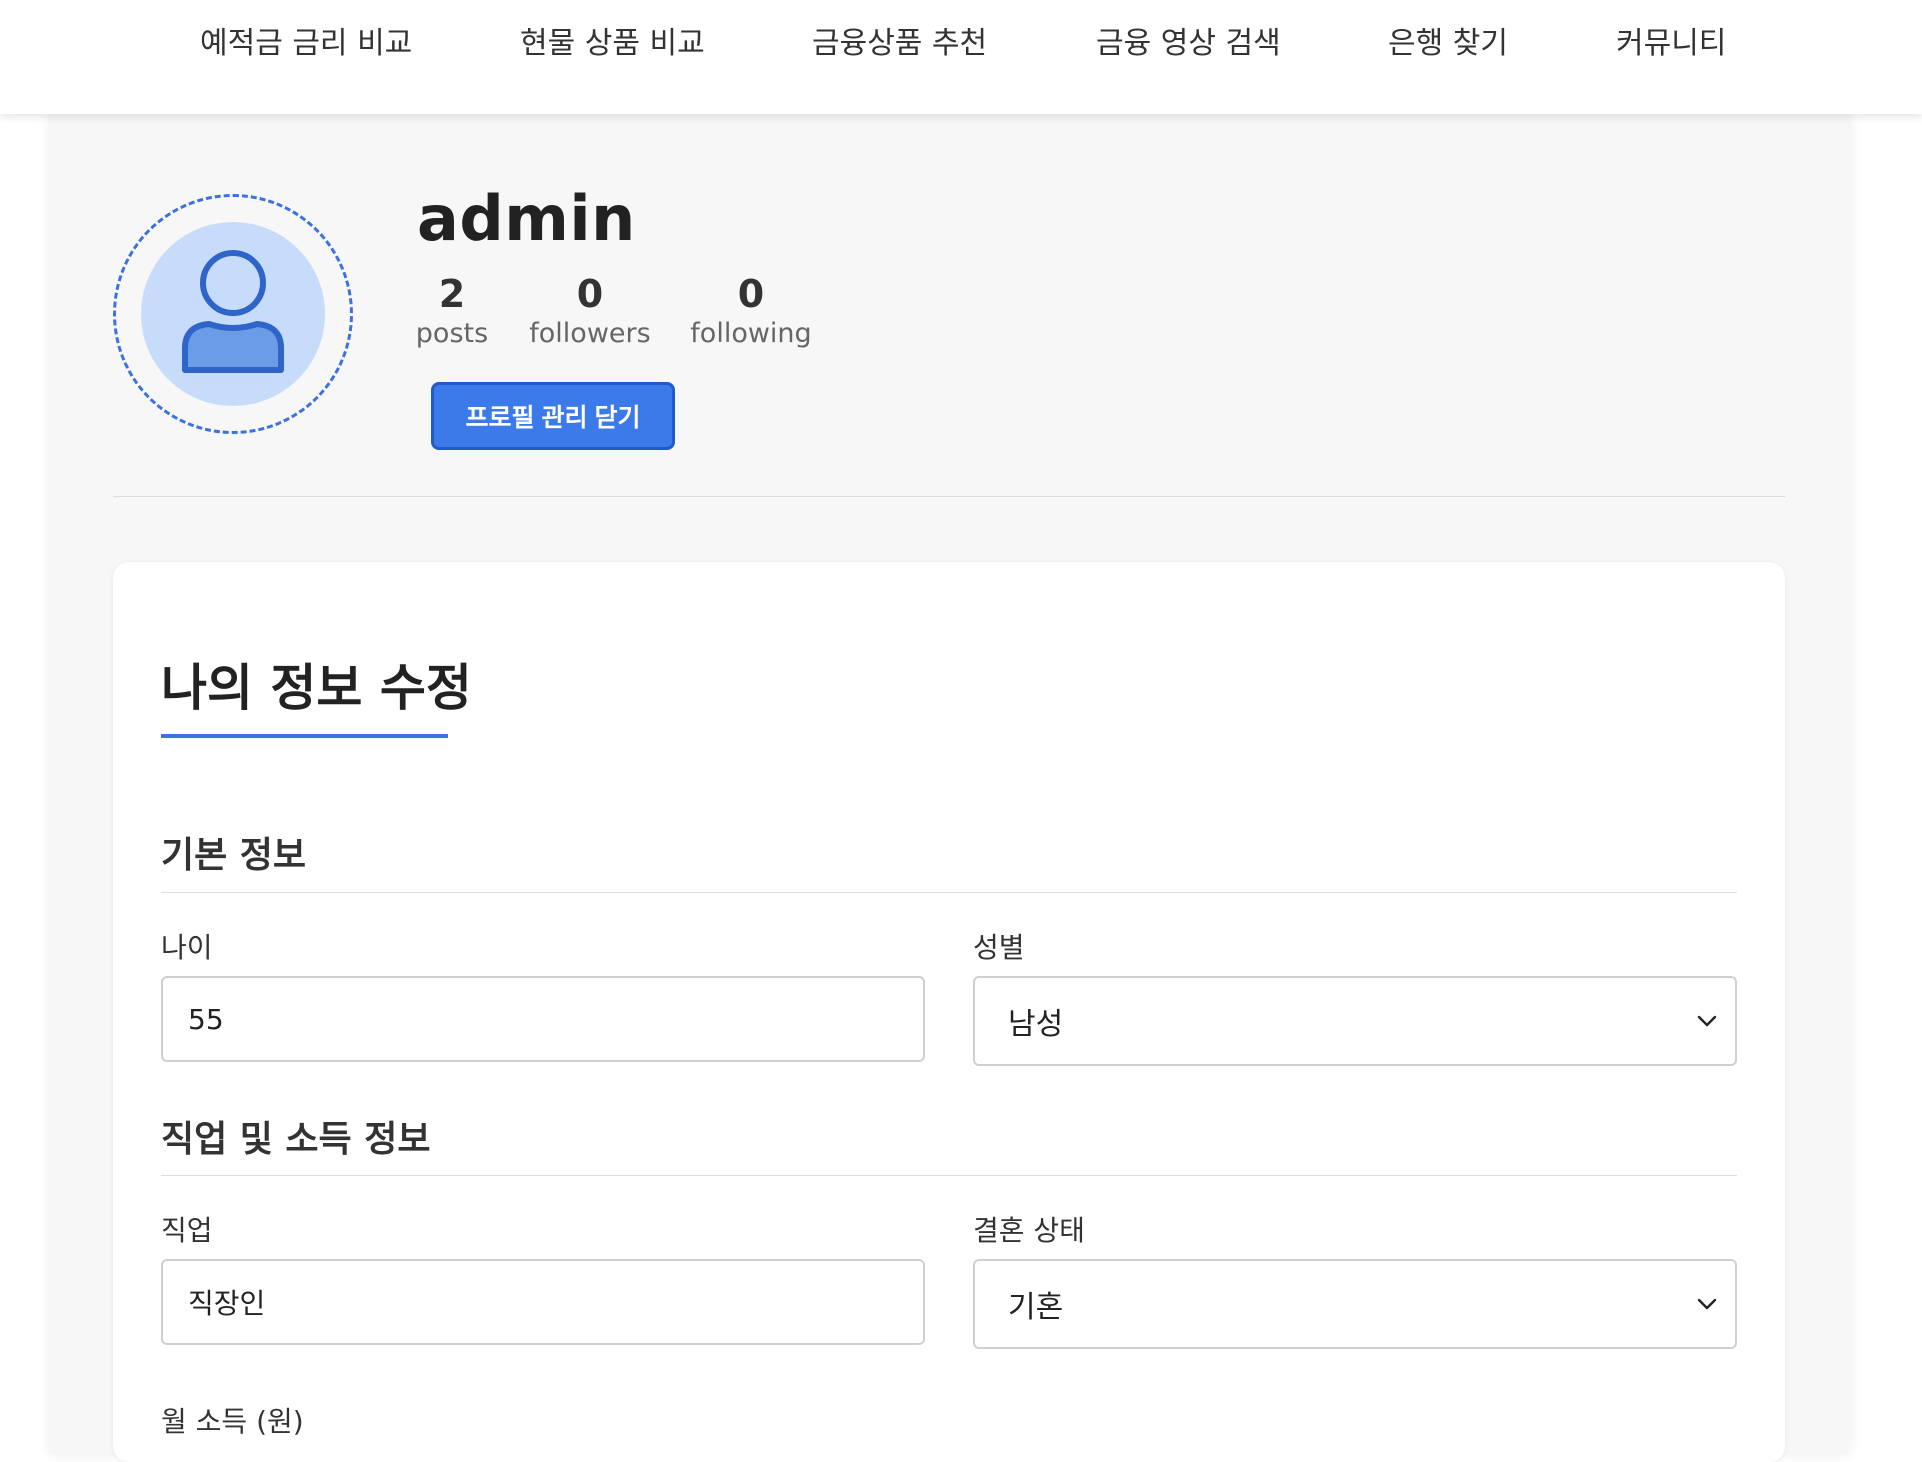  I want to click on close-profile-management-button: 프로필 관리 닫기, so click(553, 416).